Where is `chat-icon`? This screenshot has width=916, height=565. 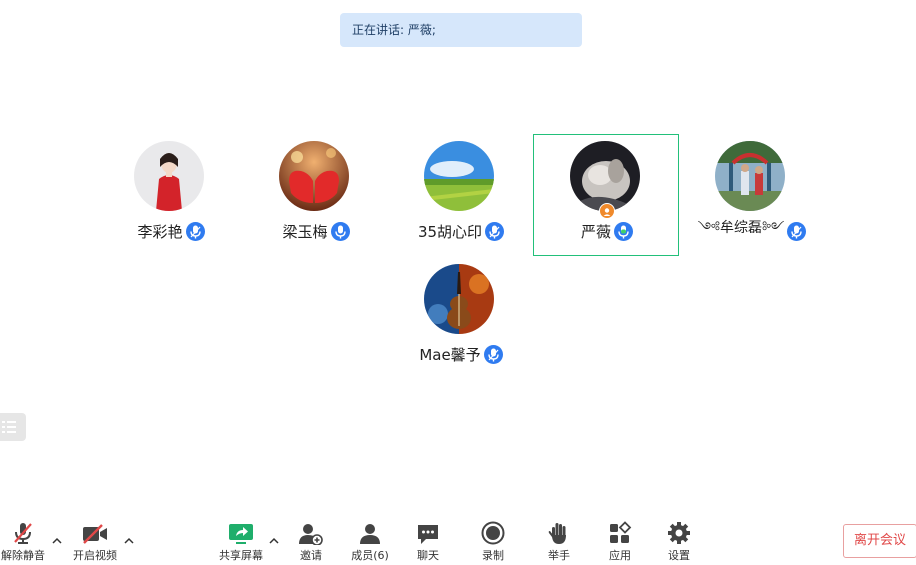
chat-icon is located at coordinates (428, 534).